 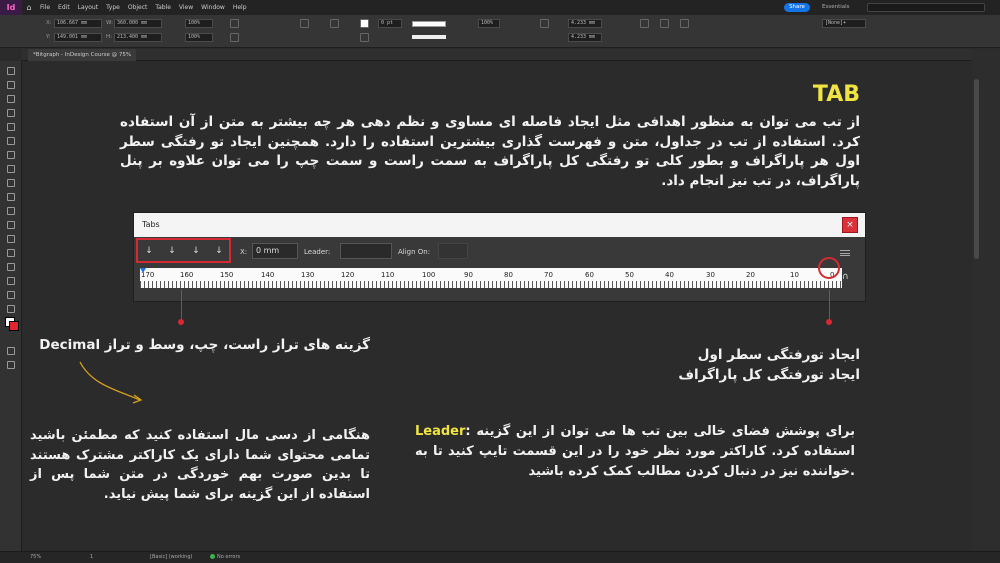 I want to click on center-justified-tab-icon: ↓, so click(x=172, y=251).